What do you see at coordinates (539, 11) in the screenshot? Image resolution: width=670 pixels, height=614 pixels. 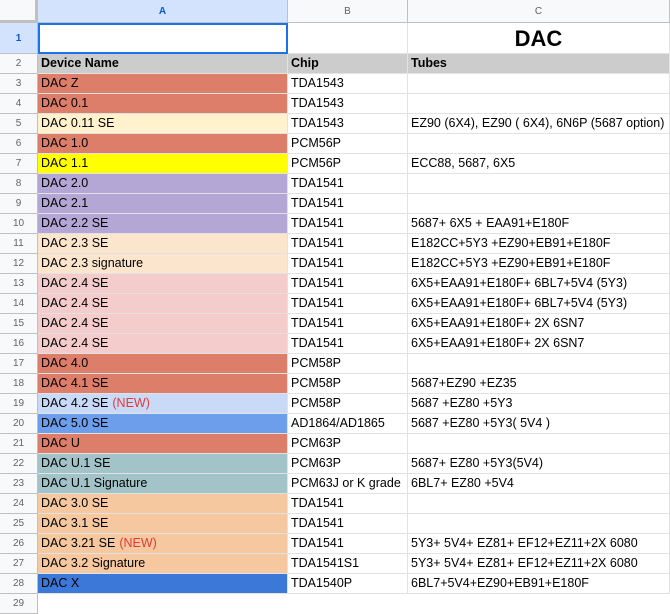 I see `column-header-c: C` at bounding box center [539, 11].